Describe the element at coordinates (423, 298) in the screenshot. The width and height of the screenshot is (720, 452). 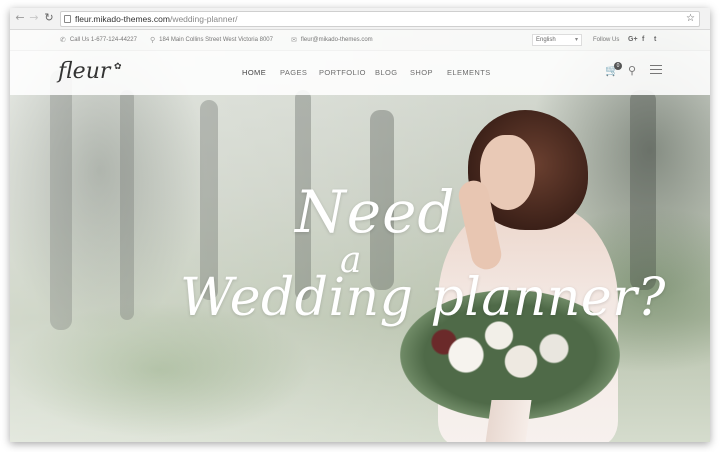
I see `headline-line-3: Wedding planner?` at that location.